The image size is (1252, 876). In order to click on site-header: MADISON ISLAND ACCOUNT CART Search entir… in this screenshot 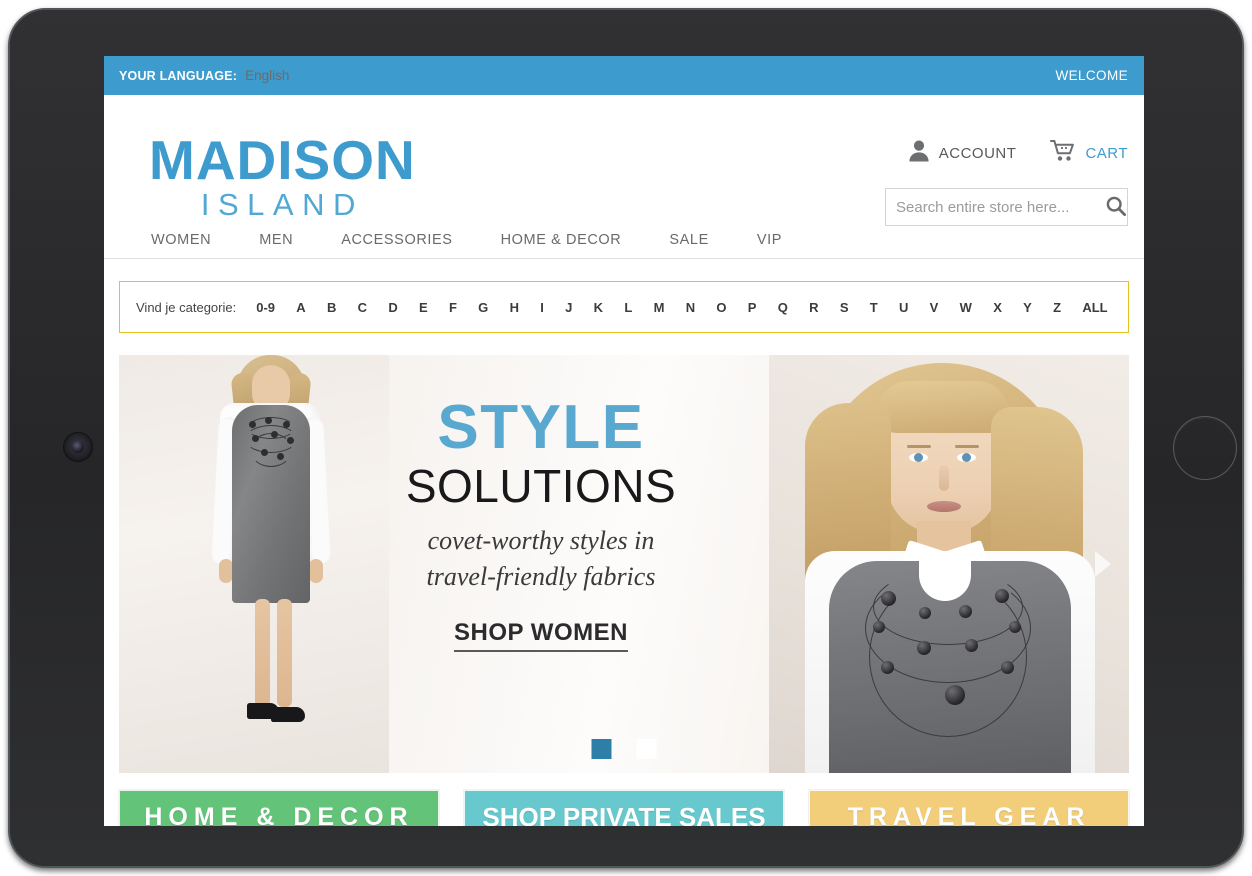, I will do `click(624, 160)`.